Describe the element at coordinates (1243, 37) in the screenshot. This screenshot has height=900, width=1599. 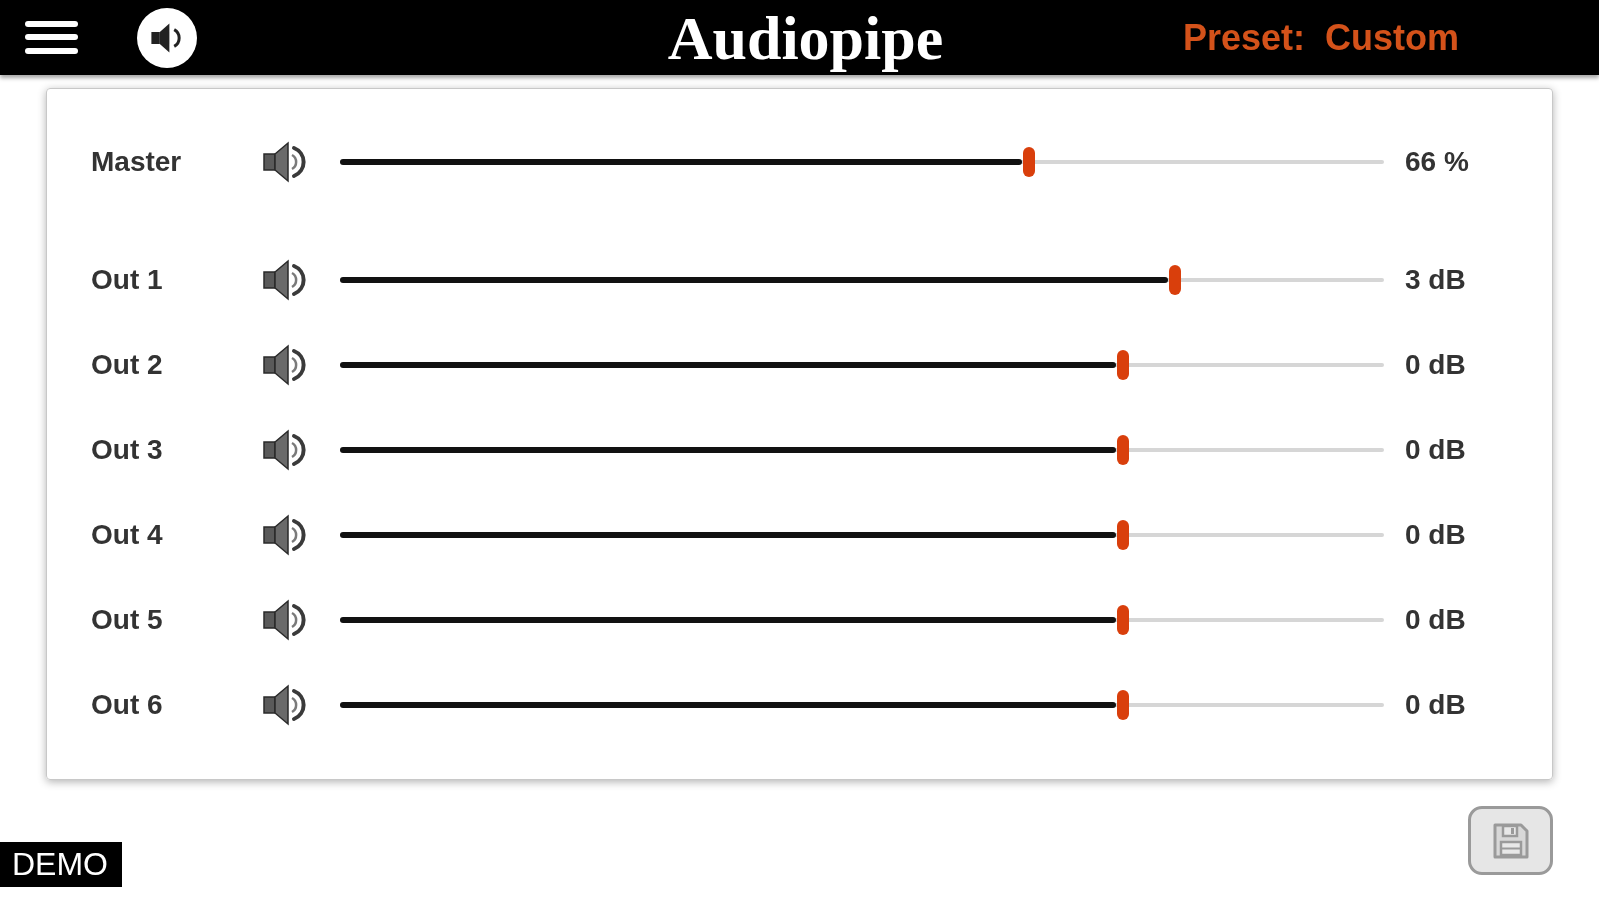
I see `preset-label: Preset:` at that location.